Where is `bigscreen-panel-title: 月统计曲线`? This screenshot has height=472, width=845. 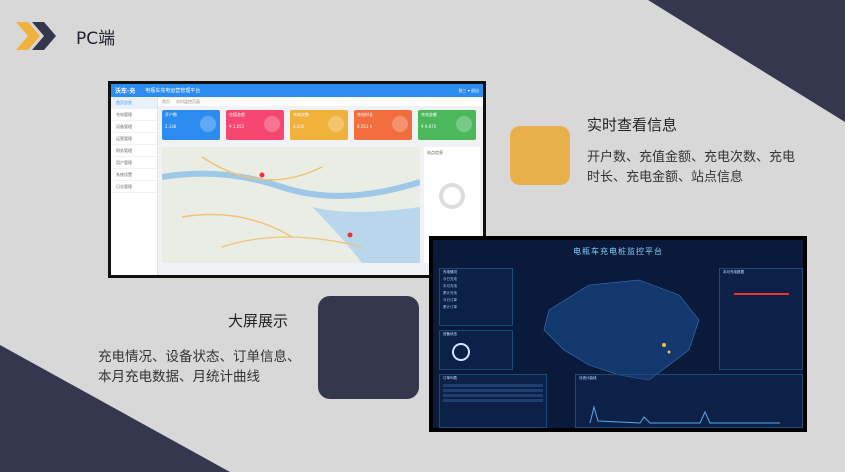 bigscreen-panel-title: 月统计曲线 is located at coordinates (588, 378).